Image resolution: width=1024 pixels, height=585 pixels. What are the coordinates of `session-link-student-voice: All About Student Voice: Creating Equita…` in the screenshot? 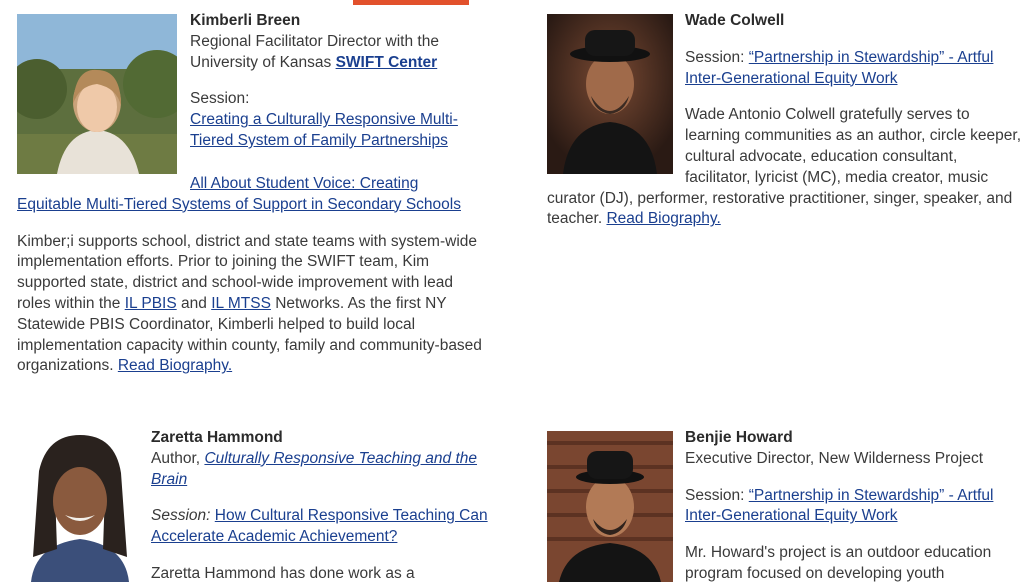 It's located at (239, 194).